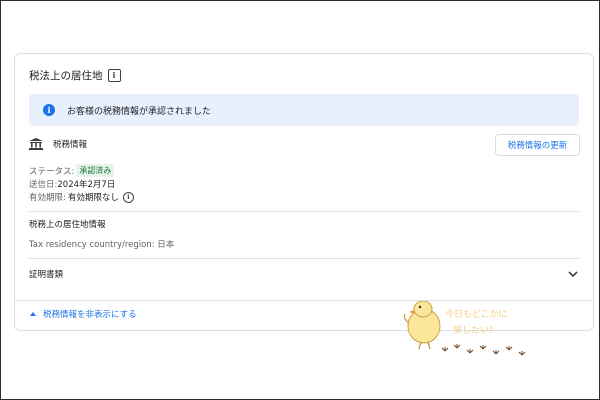 This screenshot has height=400, width=600. I want to click on info-circle-icon: i, so click(128, 197).